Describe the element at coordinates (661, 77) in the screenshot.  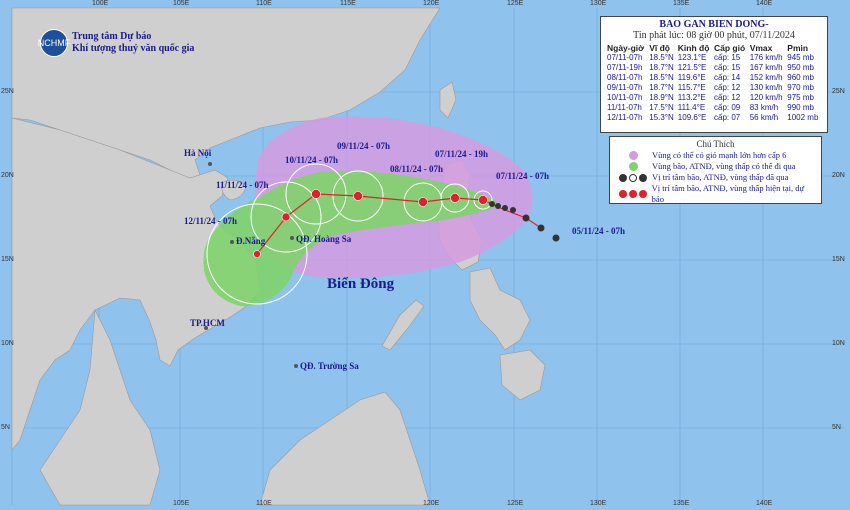
I see `cell: 18.5°N` at that location.